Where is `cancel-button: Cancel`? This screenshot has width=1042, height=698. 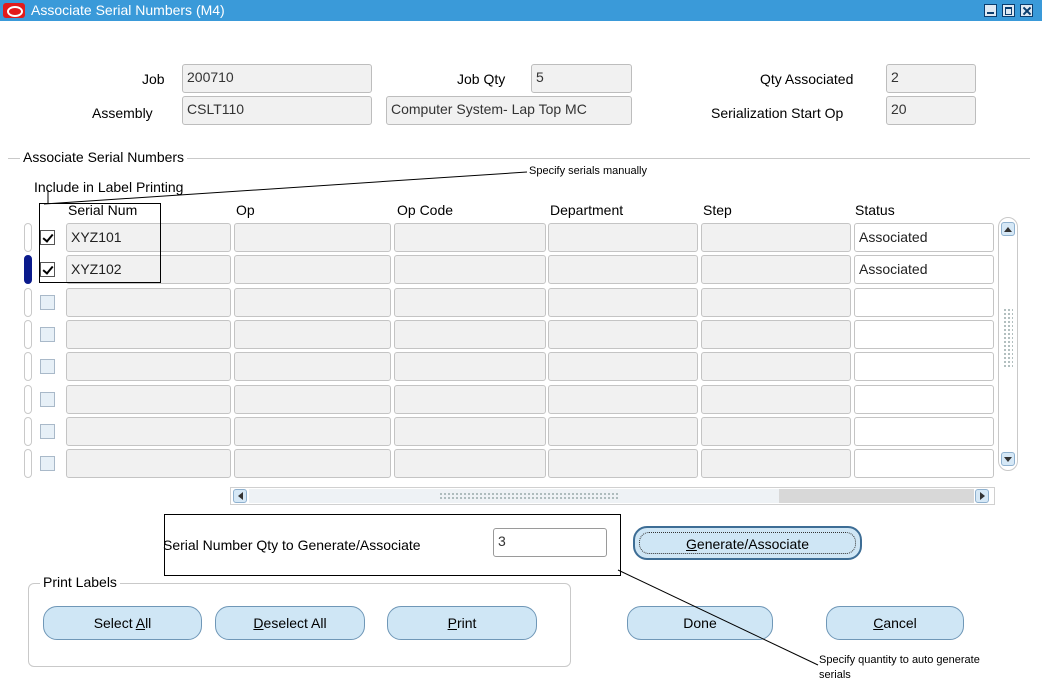 cancel-button: Cancel is located at coordinates (895, 623).